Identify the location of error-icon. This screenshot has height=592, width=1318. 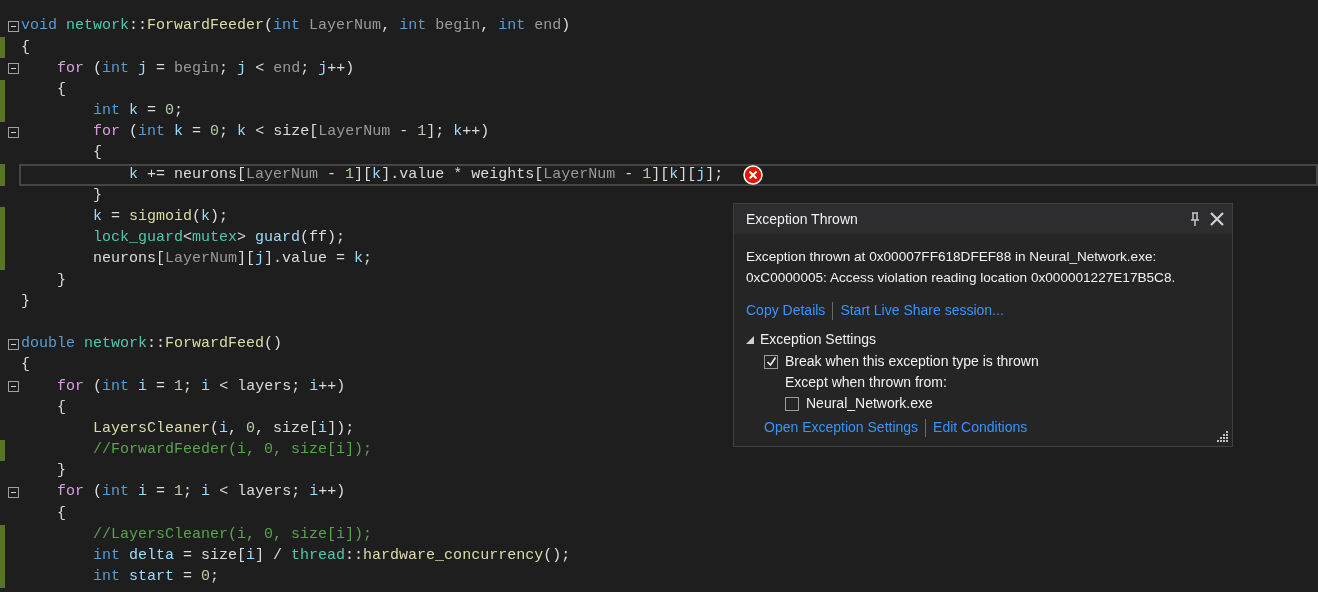
(753, 174).